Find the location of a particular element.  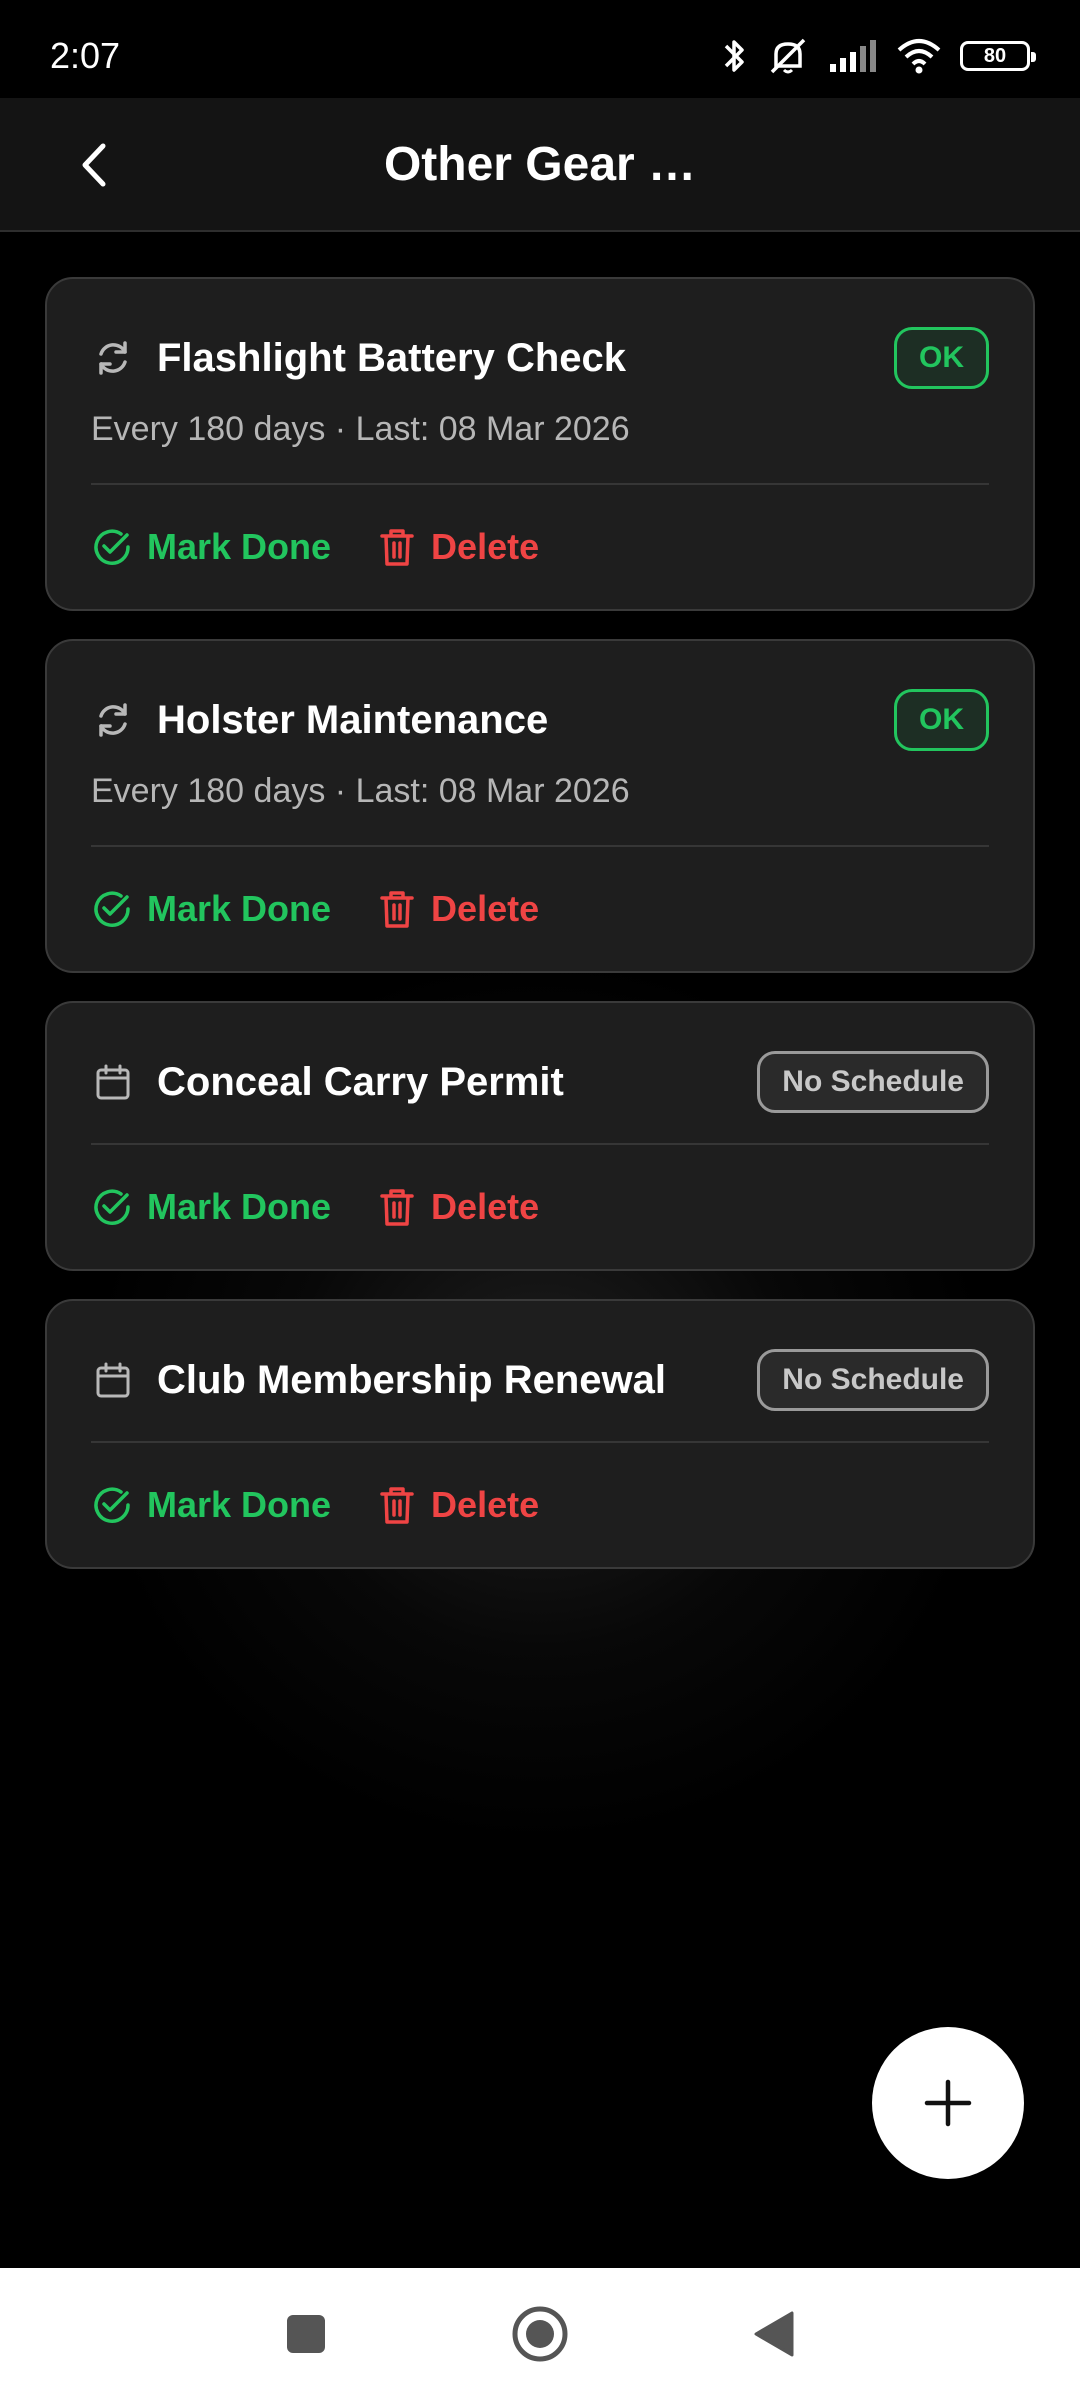

triangle-back-icon is located at coordinates (774, 2334).